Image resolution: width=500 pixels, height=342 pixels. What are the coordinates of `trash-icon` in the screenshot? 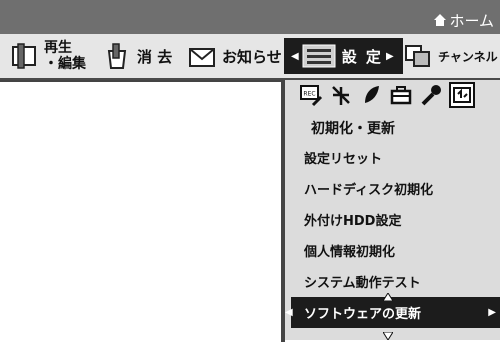 It's located at (117, 56).